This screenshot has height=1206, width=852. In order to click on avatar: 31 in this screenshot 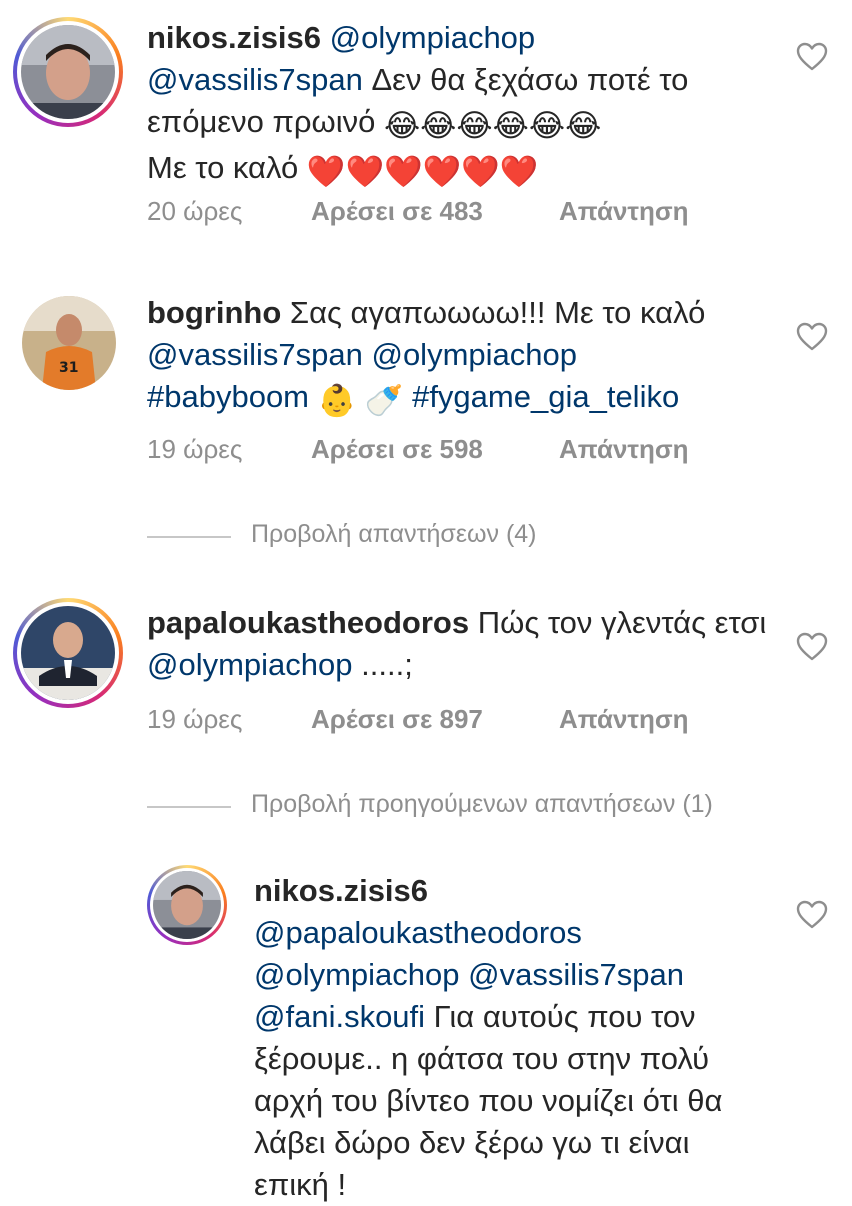, I will do `click(69, 343)`.